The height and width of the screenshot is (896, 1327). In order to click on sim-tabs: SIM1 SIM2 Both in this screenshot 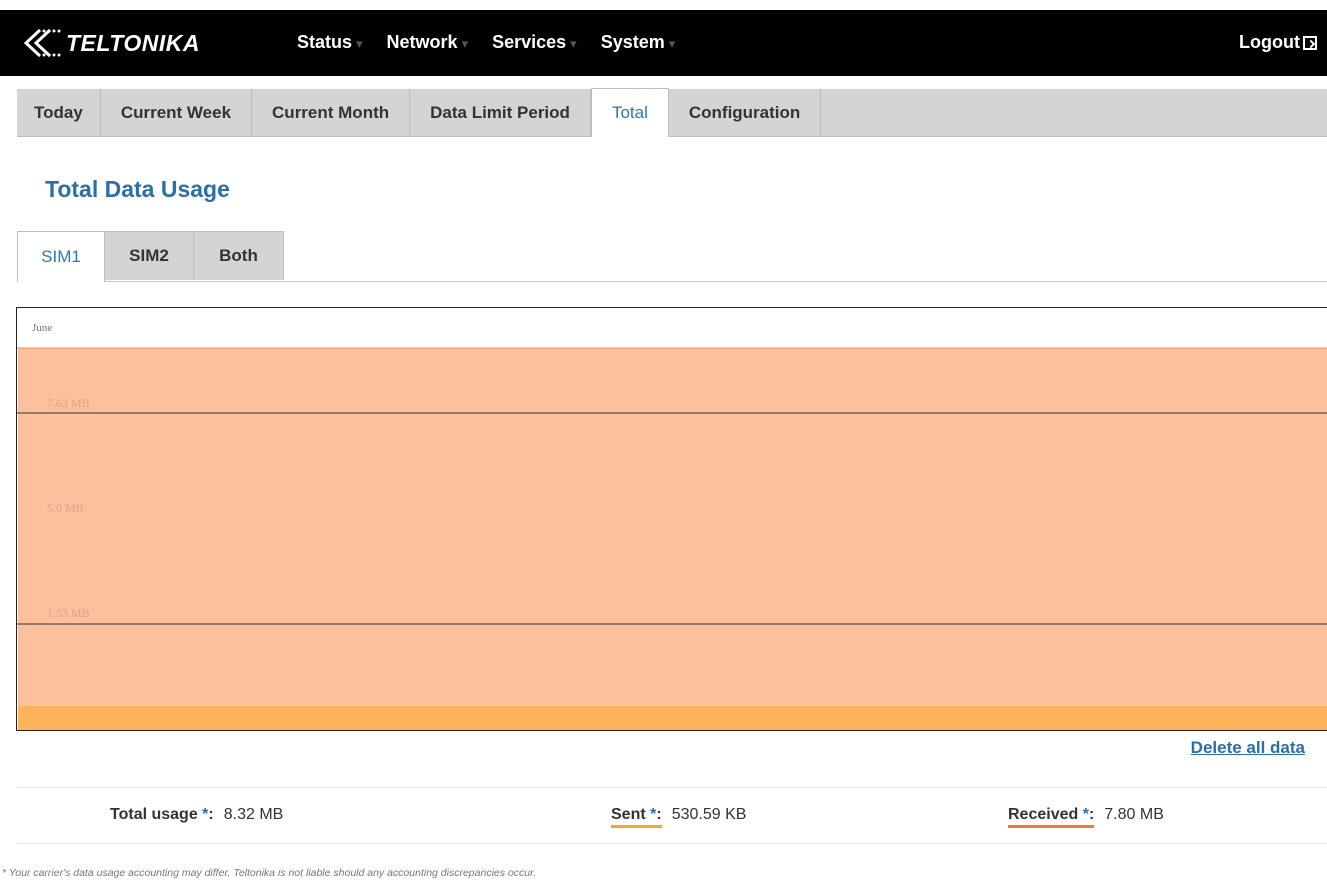, I will do `click(672, 256)`.